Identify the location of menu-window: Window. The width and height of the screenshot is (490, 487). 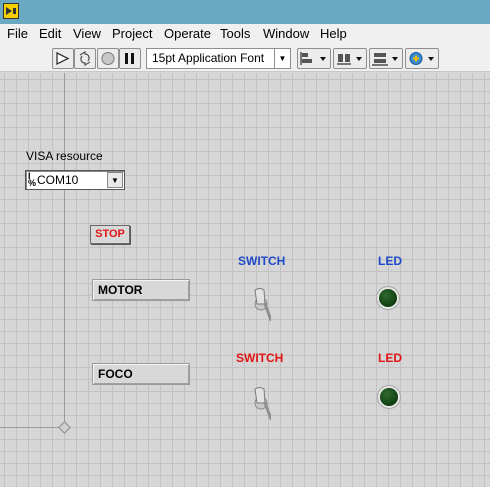
(286, 33).